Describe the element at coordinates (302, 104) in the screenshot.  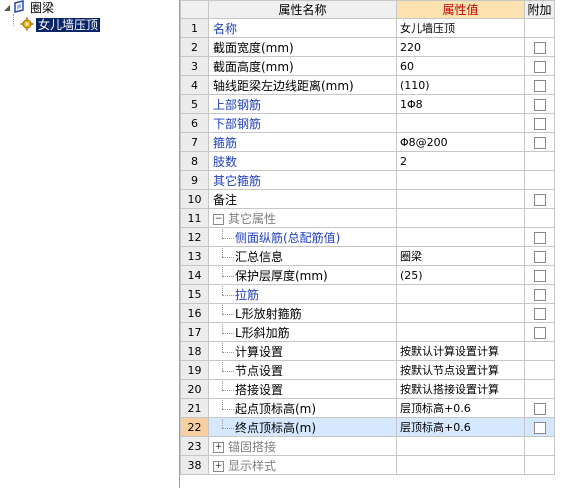
I see `property-name-cell: 上部钢筋` at that location.